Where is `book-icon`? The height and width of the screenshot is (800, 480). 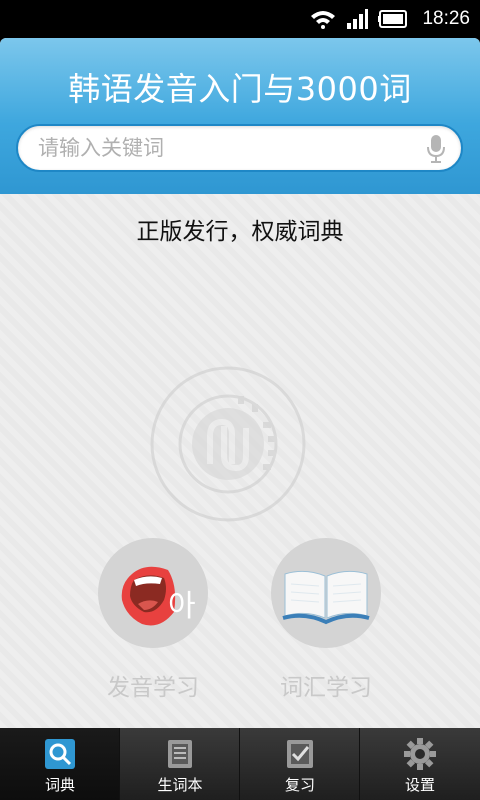 book-icon is located at coordinates (326, 597).